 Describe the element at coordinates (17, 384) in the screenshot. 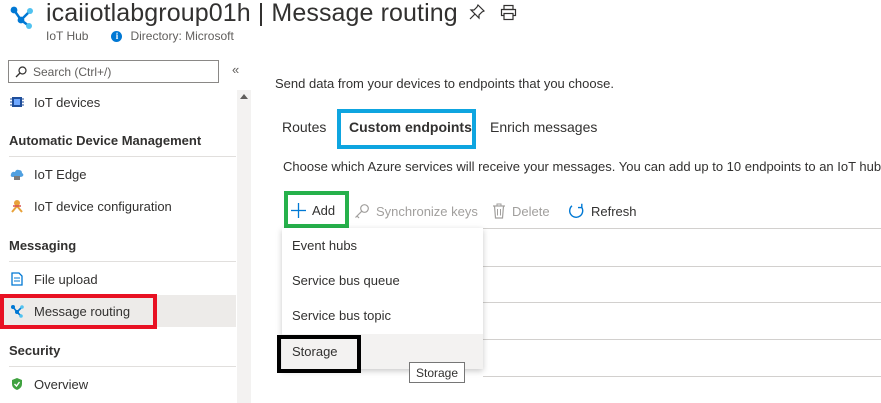

I see `security-shield-icon` at that location.